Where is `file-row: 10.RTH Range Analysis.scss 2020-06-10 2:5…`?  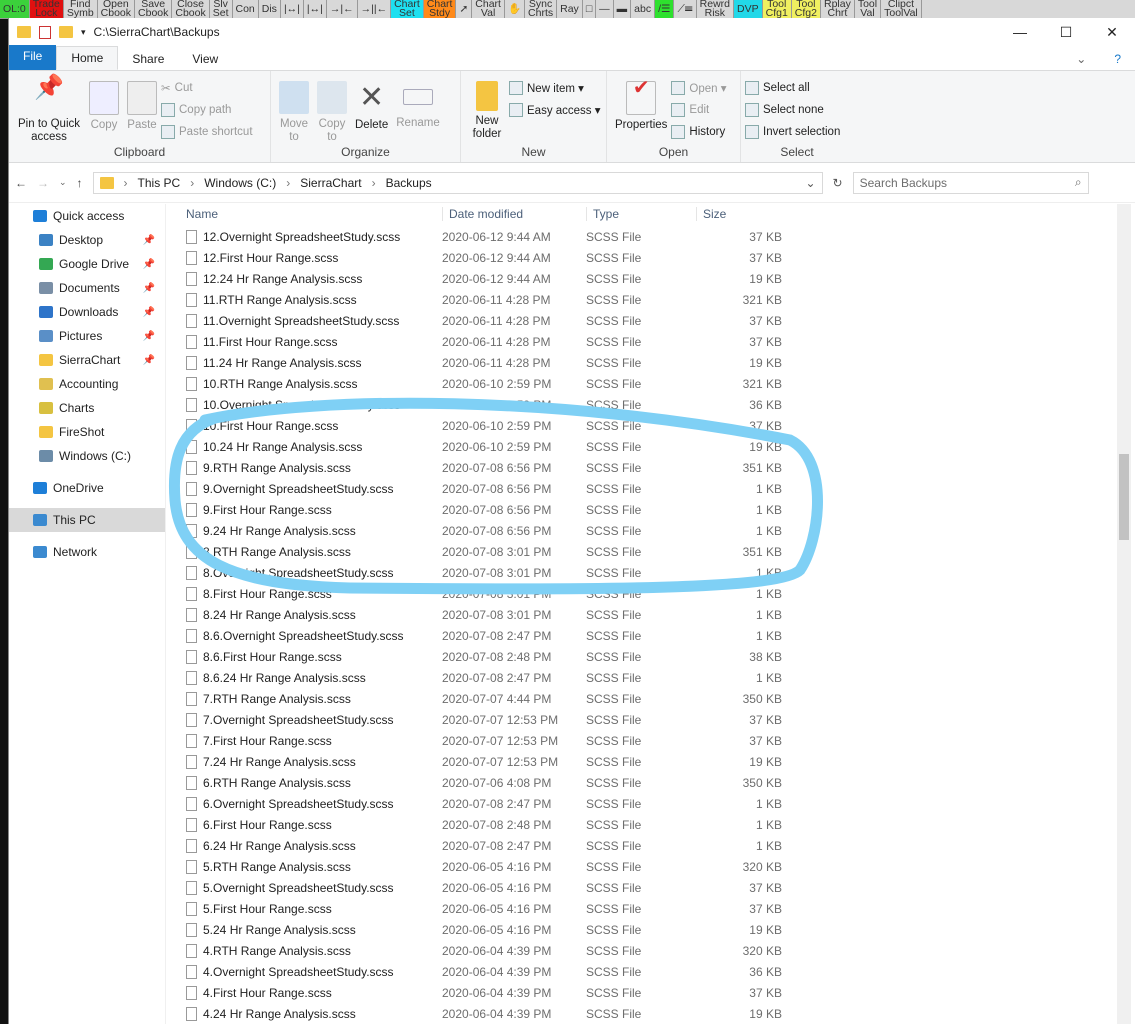 file-row: 10.RTH Range Analysis.scss 2020-06-10 2:5… is located at coordinates (657, 383).